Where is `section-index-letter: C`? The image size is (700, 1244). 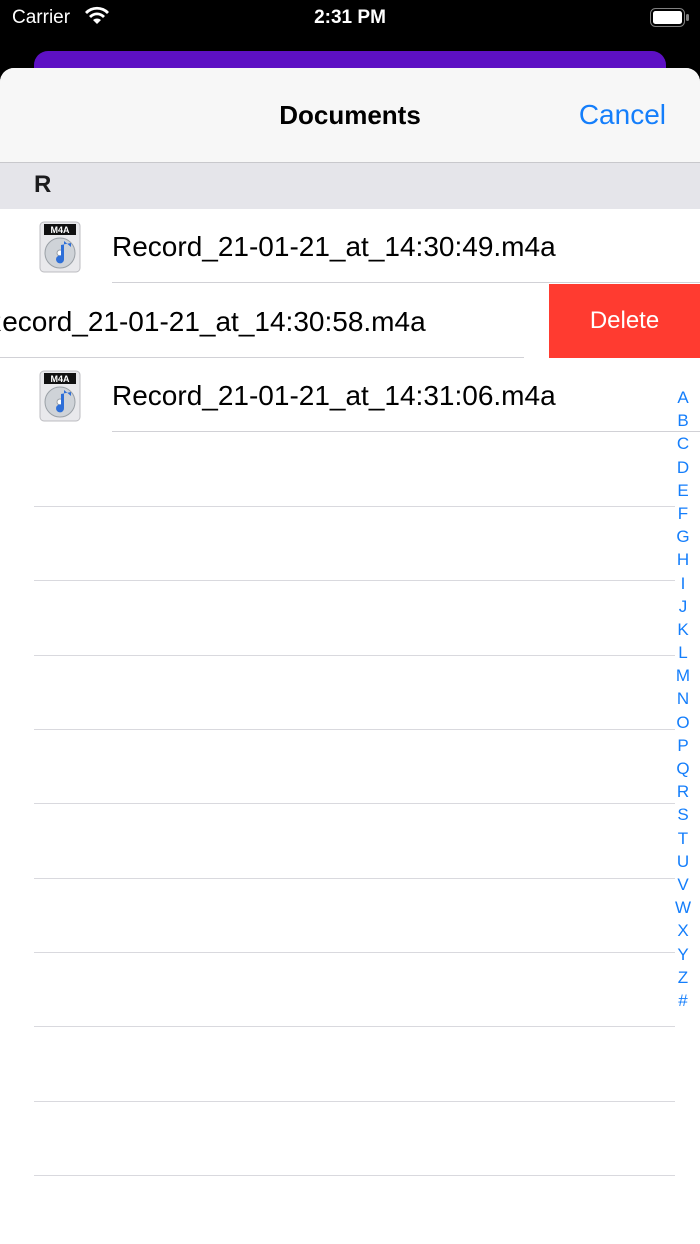 section-index-letter: C is located at coordinates (683, 443).